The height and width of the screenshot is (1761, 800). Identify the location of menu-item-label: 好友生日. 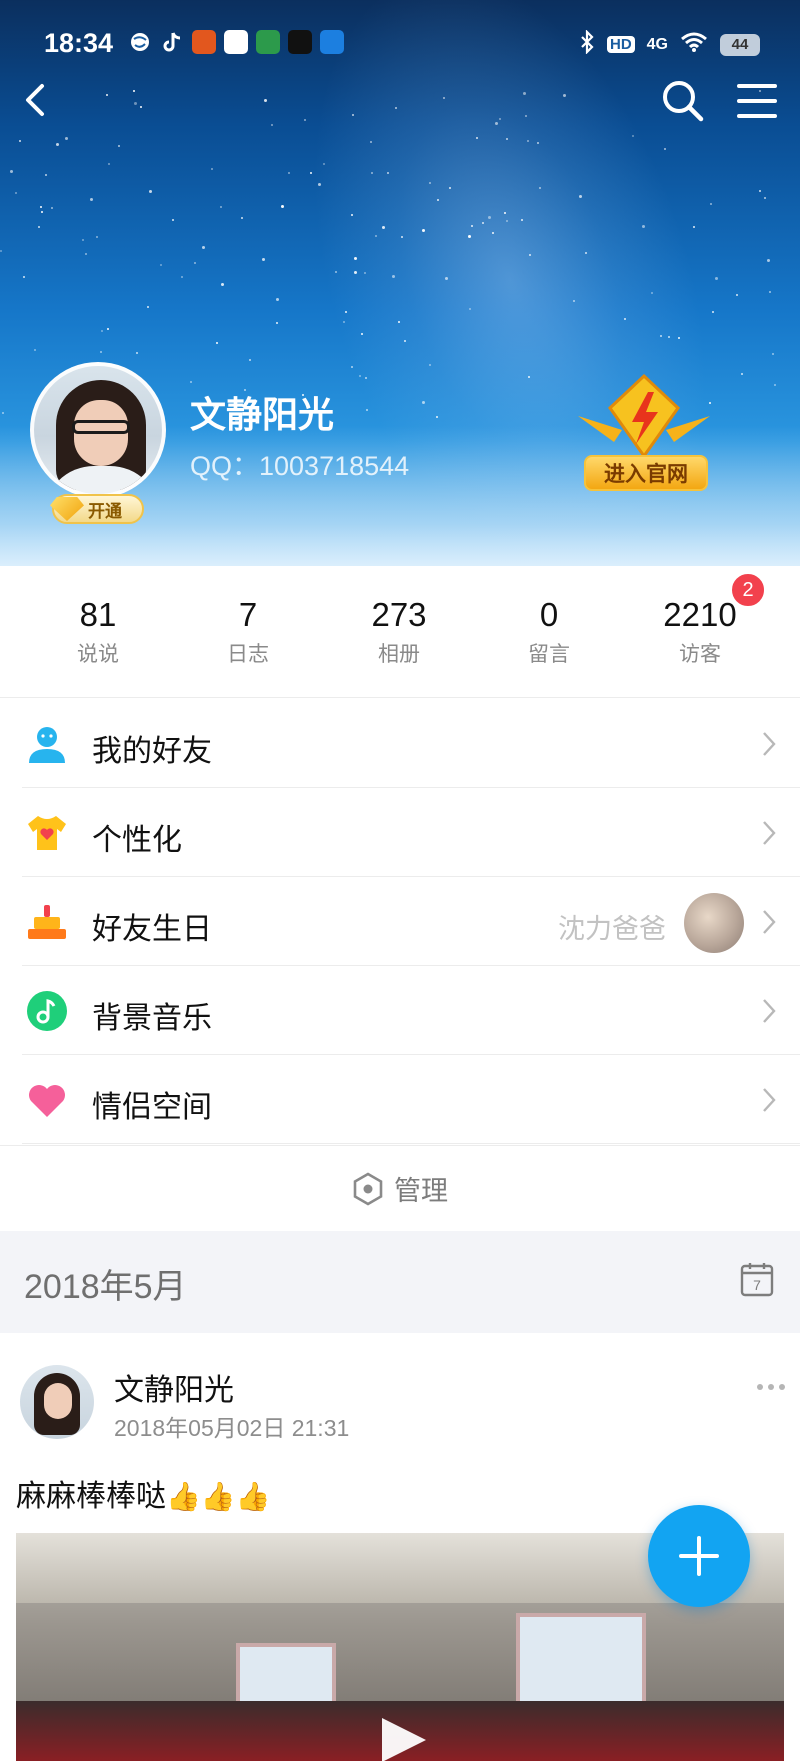
(152, 929).